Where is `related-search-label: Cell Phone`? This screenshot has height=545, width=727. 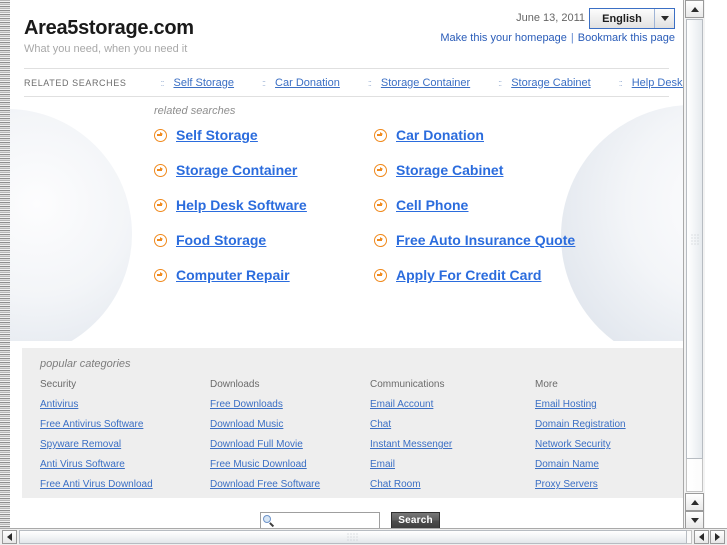
related-search-label: Cell Phone is located at coordinates (432, 205).